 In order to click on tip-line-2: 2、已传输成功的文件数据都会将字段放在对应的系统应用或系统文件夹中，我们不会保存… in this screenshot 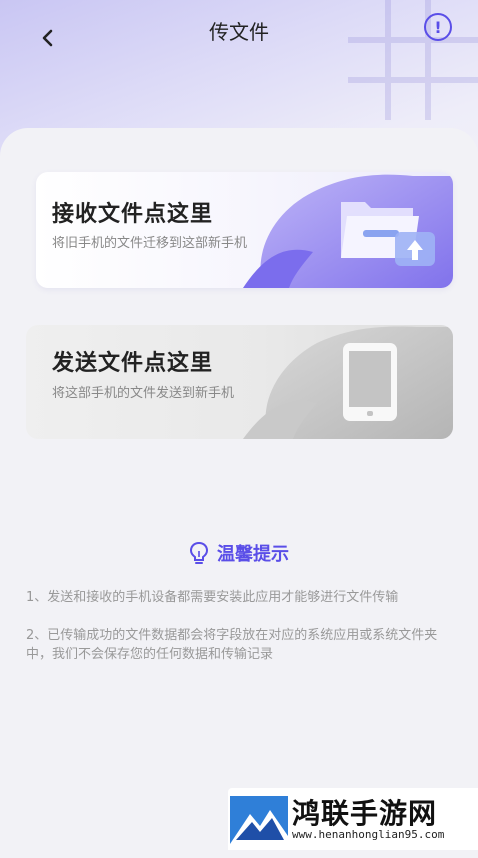, I will do `click(232, 645)`.